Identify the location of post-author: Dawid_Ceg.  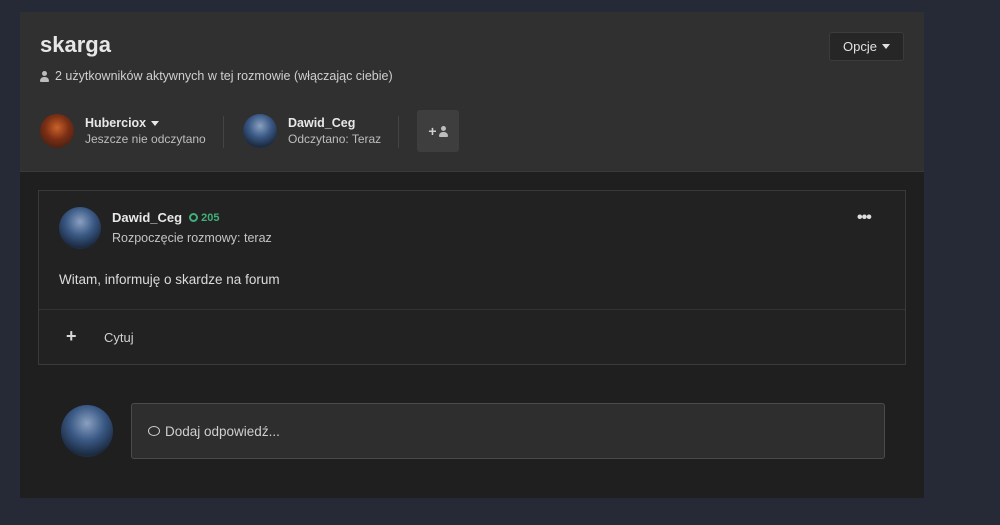
(147, 217).